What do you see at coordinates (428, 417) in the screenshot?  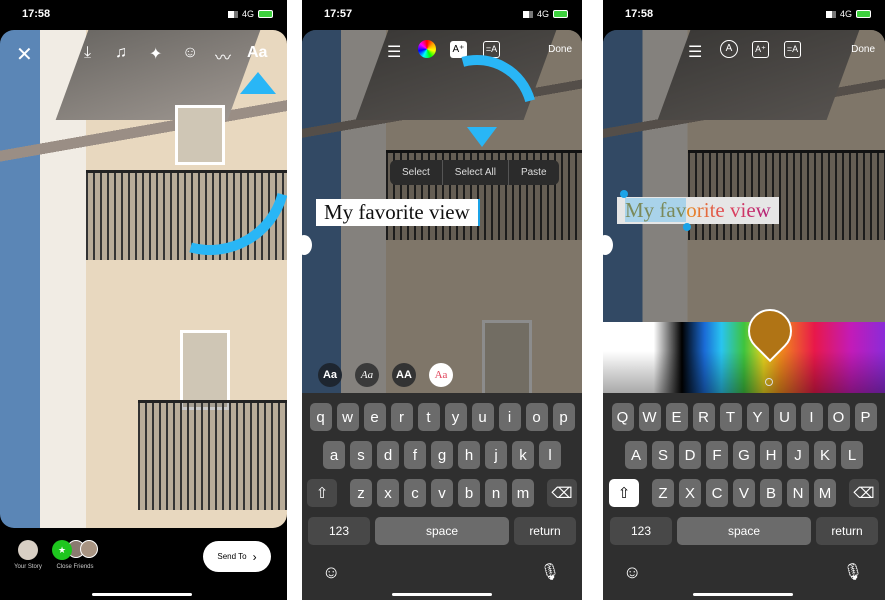 I see `key-t: t` at bounding box center [428, 417].